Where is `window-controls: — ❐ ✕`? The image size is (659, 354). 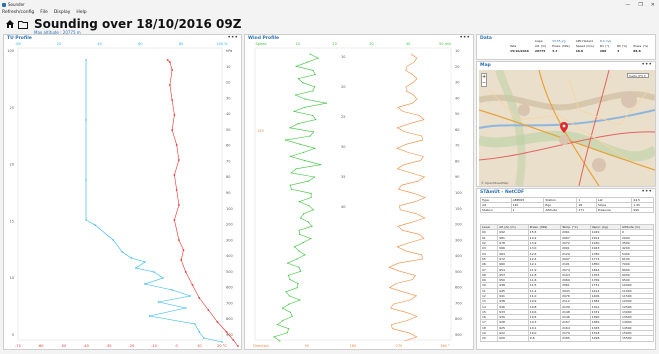
window-controls: — ❐ ✕ is located at coordinates (640, 5).